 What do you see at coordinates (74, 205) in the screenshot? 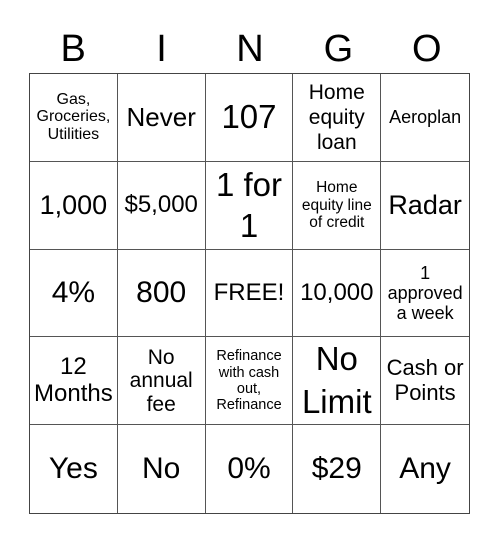
I see `bingo-cell: 1,000` at bounding box center [74, 205].